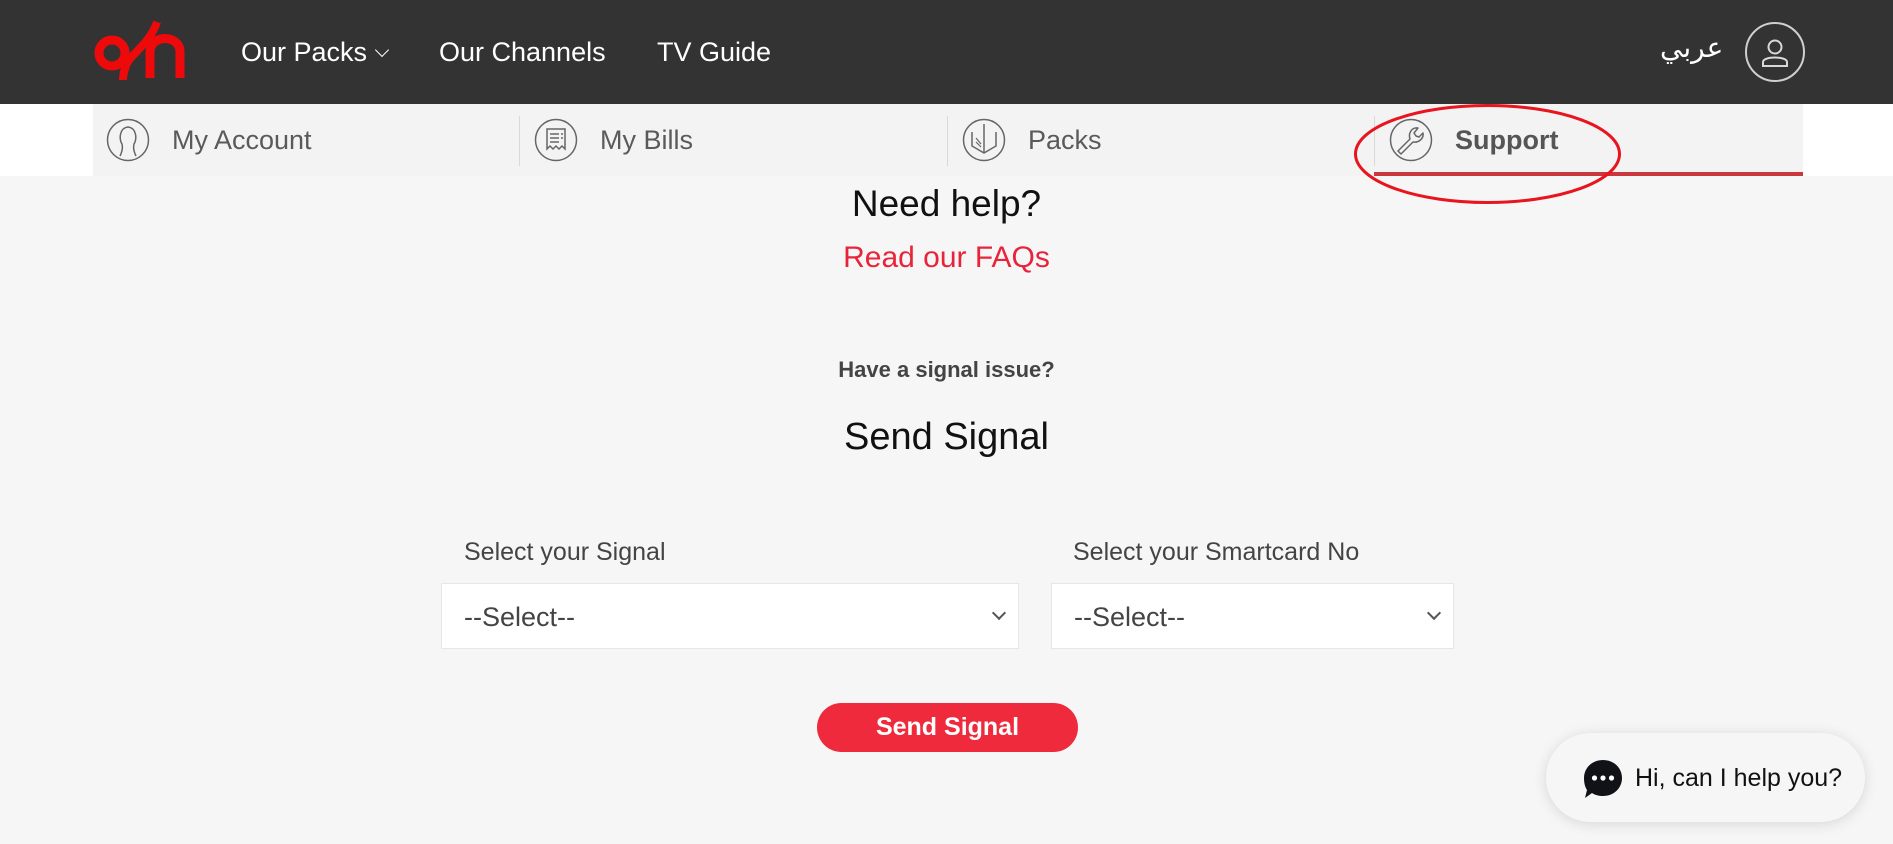 The image size is (1893, 844). What do you see at coordinates (984, 140) in the screenshot?
I see `pack-box-icon` at bounding box center [984, 140].